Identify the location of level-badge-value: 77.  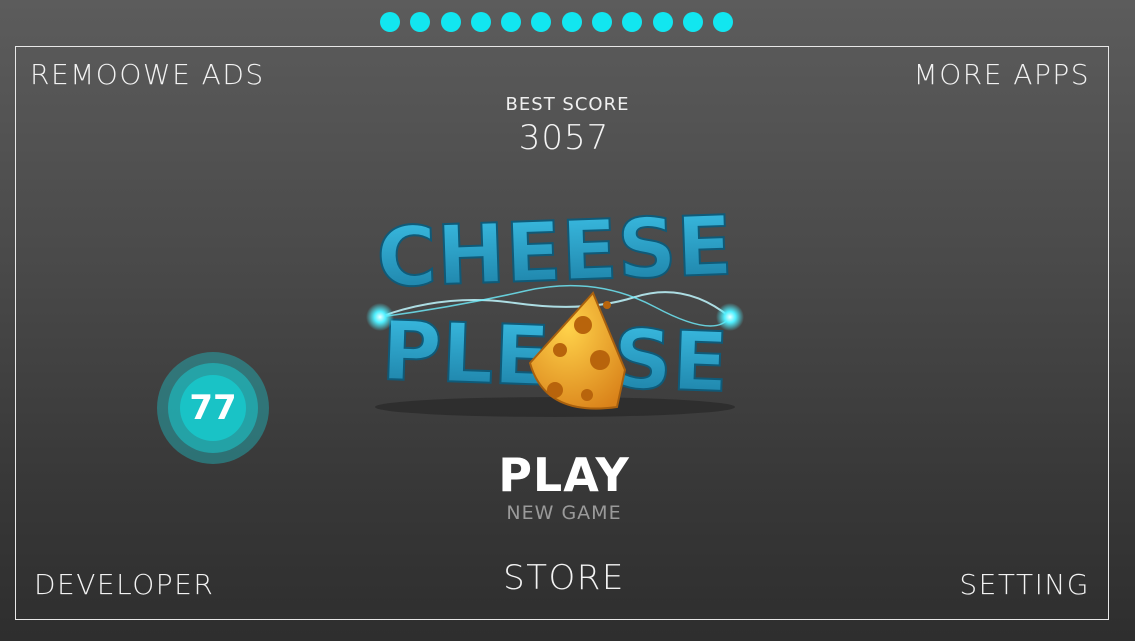
(213, 408).